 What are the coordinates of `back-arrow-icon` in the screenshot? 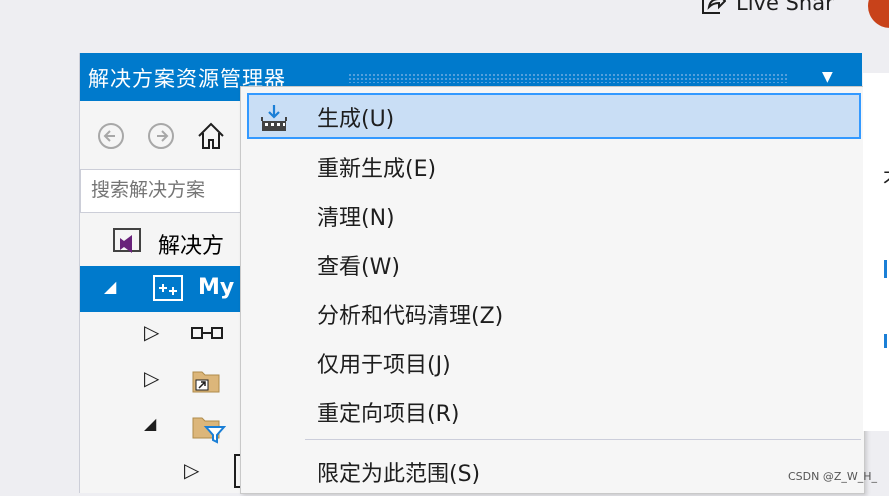 It's located at (111, 136).